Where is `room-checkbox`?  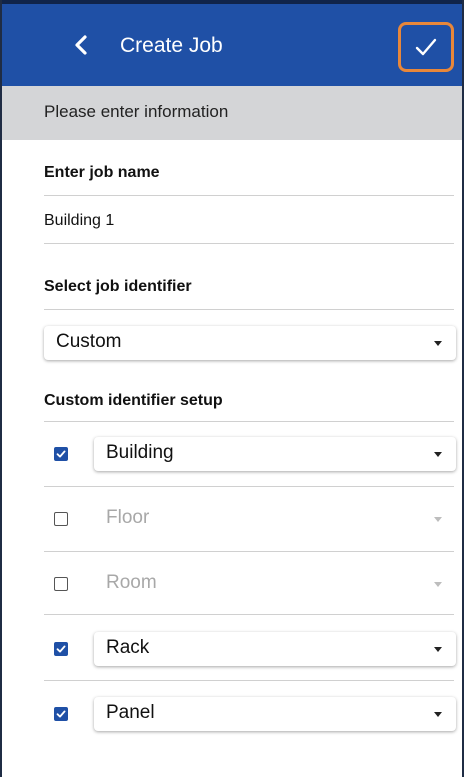
room-checkbox is located at coordinates (61, 584).